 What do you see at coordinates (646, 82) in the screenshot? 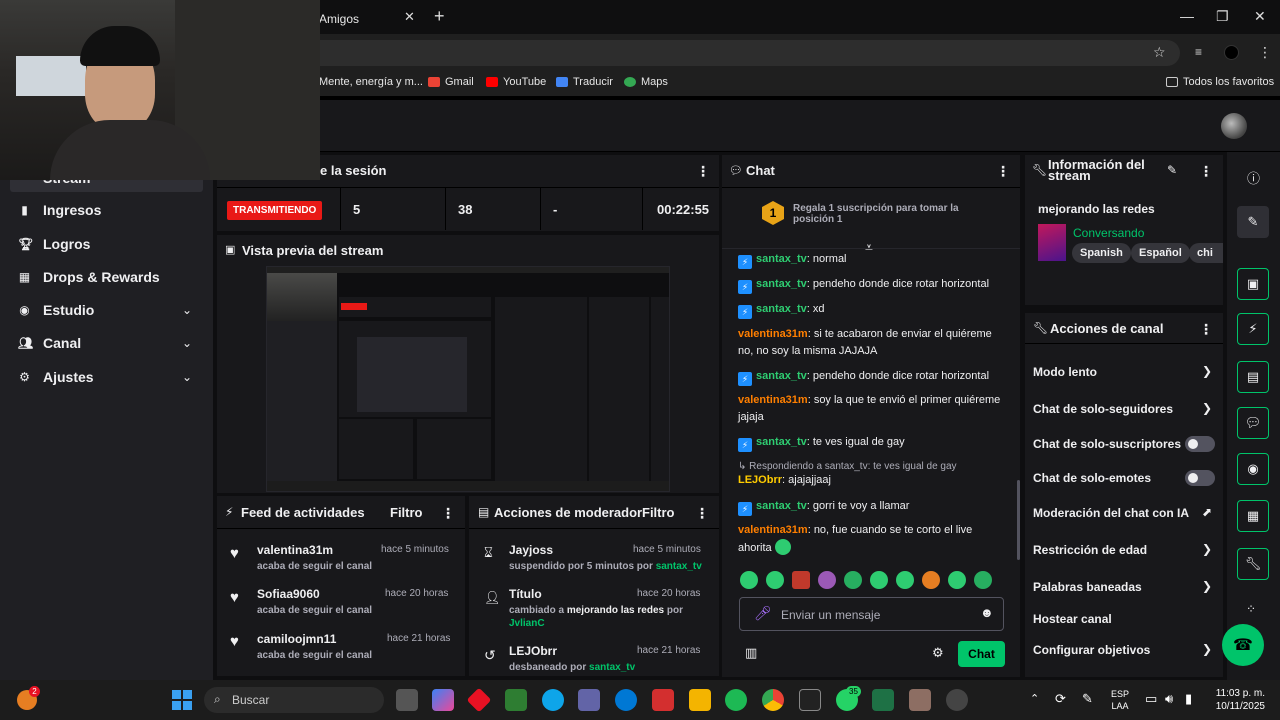
I see `bookmark-maps: Maps` at bounding box center [646, 82].